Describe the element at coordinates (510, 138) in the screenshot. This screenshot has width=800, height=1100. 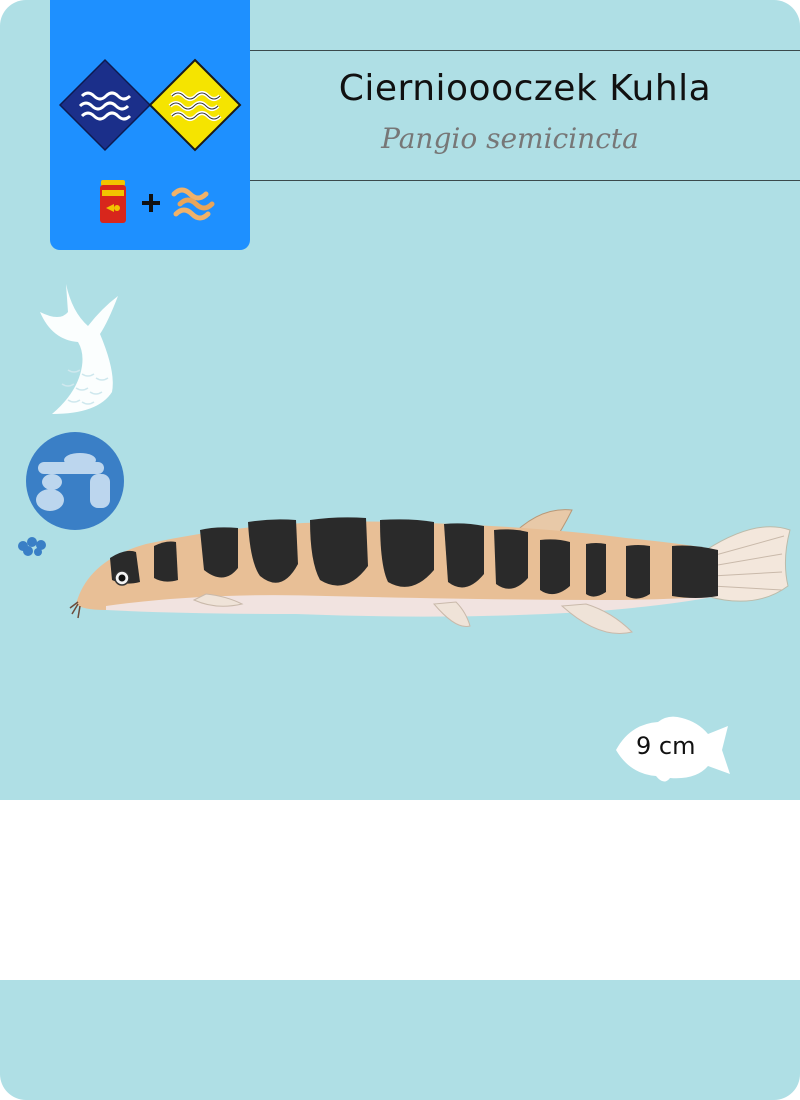
I see `latin-name: Pangio semicincta` at that location.